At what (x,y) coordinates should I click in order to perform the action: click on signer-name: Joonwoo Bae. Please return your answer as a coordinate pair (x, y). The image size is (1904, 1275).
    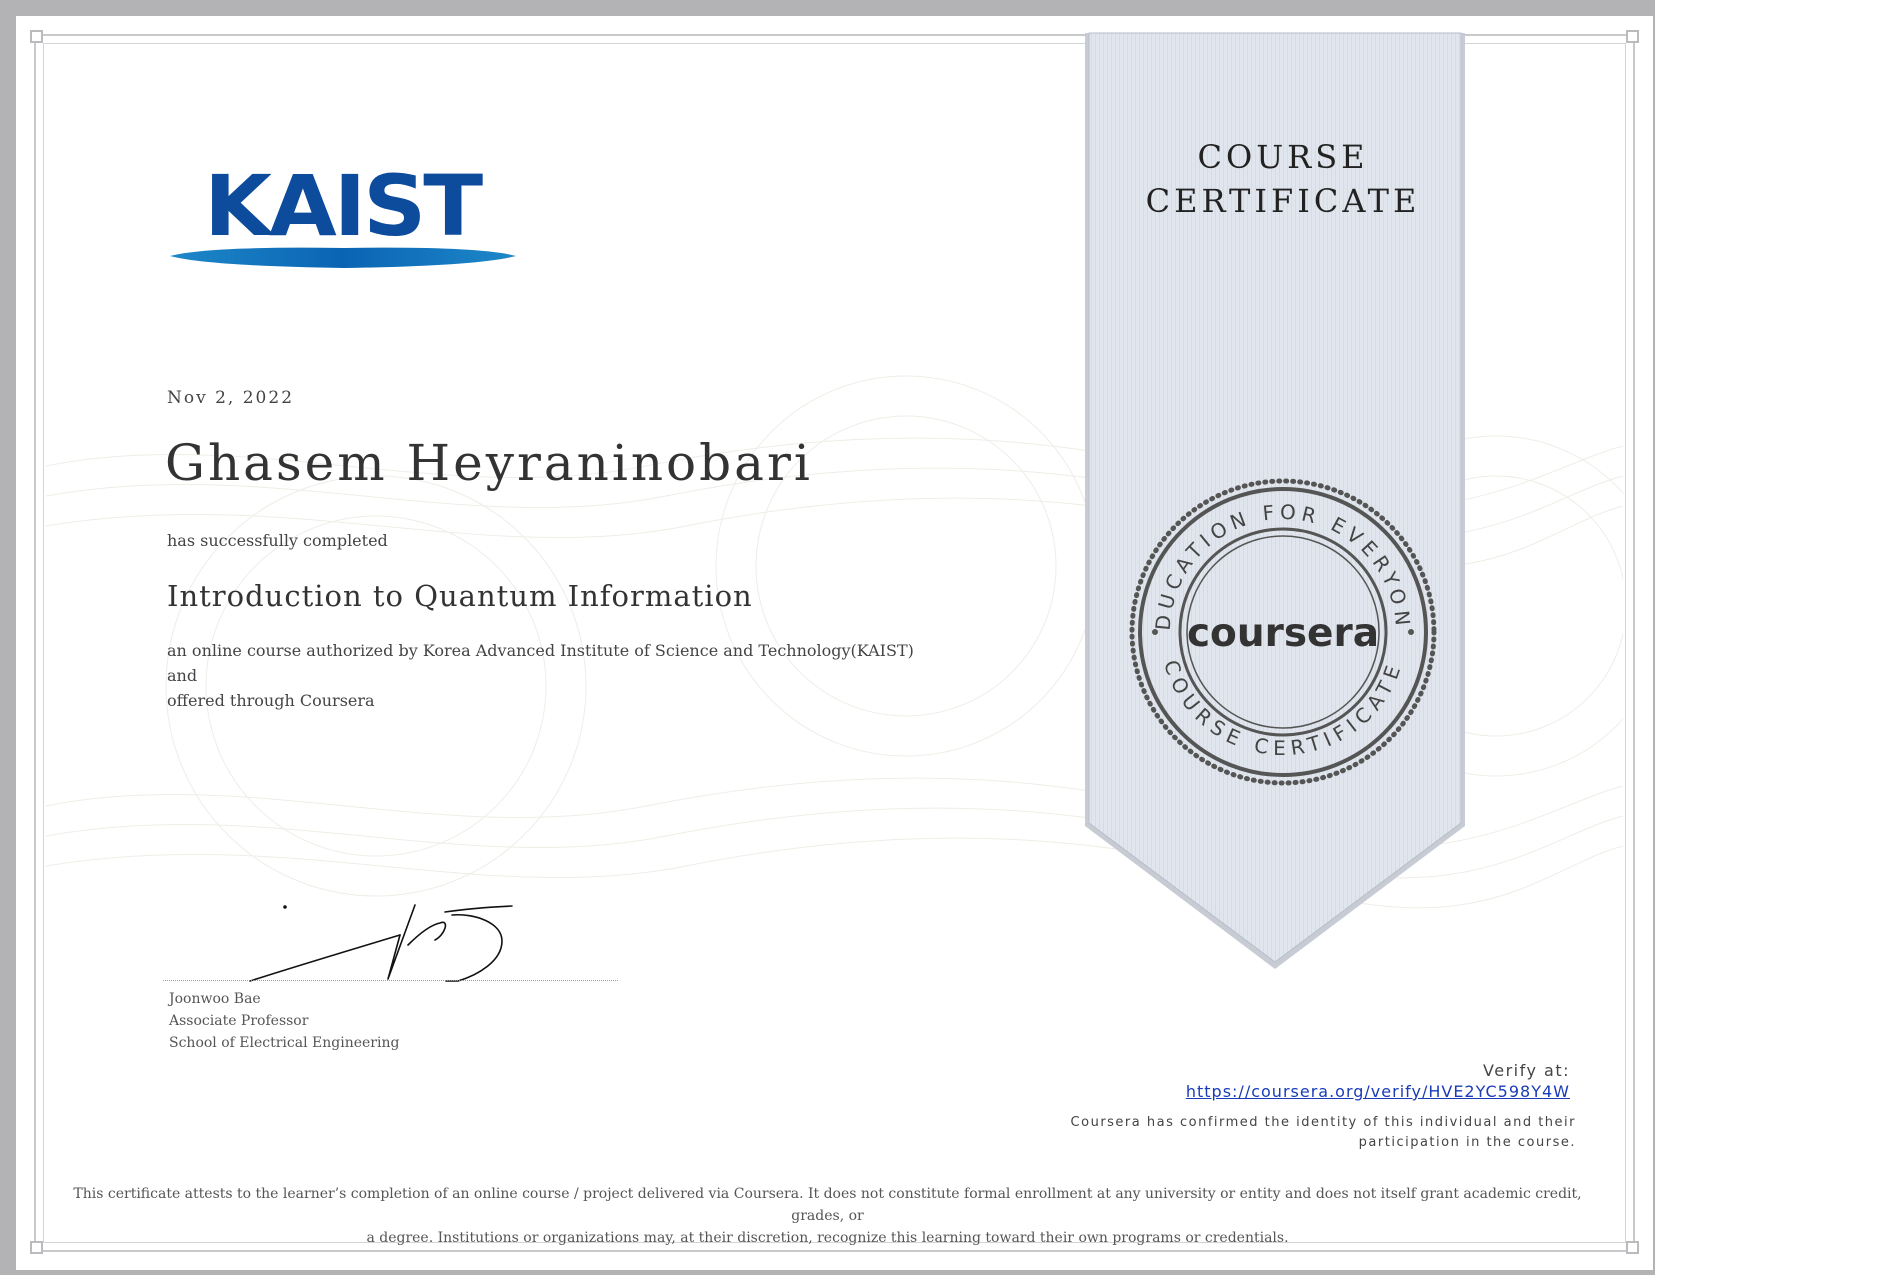
    Looking at the image, I should click on (215, 999).